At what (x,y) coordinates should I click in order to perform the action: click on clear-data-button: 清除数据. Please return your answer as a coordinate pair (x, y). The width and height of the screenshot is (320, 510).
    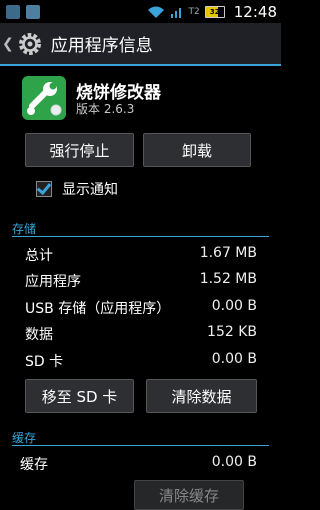
    Looking at the image, I should click on (201, 396).